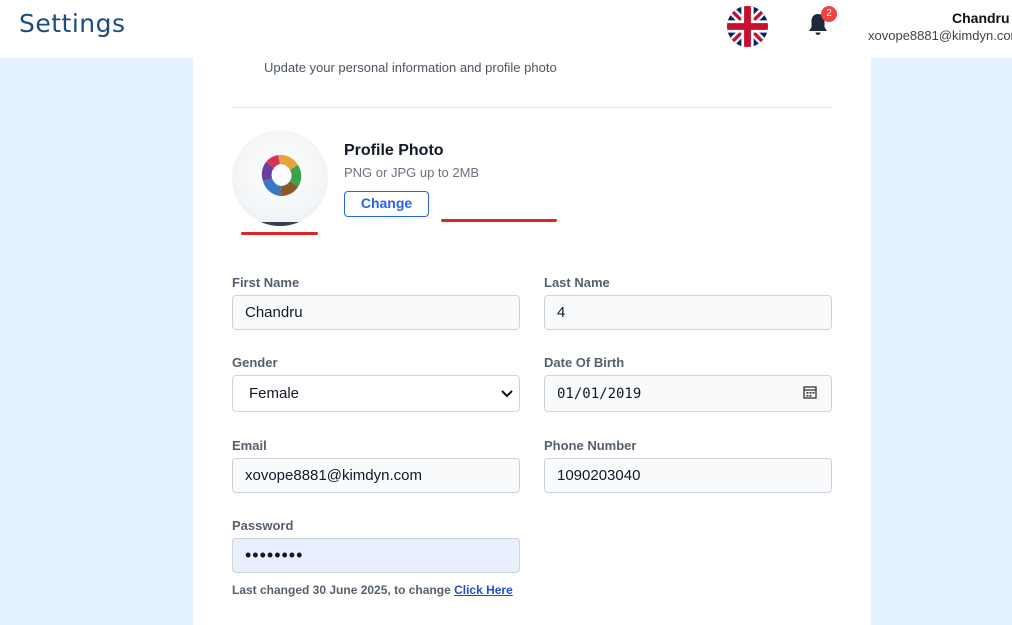 This screenshot has width=1012, height=625. Describe the element at coordinates (981, 18) in the screenshot. I see `user-name: Chandru` at that location.